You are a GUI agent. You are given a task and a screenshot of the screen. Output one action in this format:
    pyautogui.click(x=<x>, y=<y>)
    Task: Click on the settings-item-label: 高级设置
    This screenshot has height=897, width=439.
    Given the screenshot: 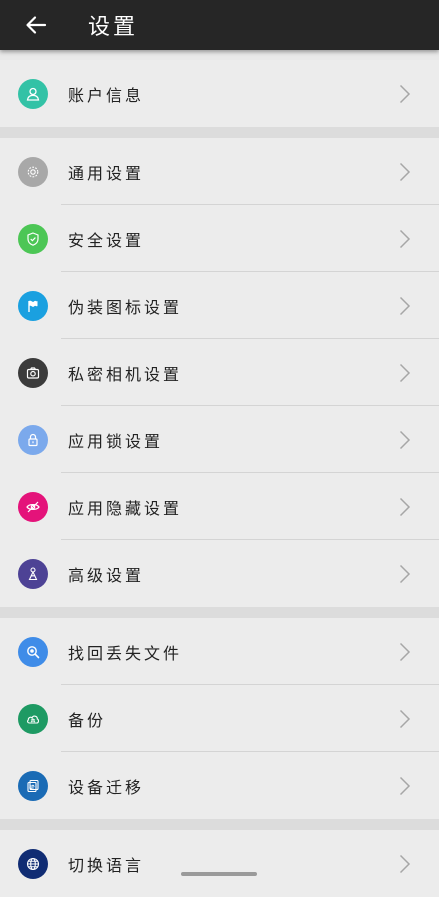 What is the action you would take?
    pyautogui.click(x=106, y=575)
    